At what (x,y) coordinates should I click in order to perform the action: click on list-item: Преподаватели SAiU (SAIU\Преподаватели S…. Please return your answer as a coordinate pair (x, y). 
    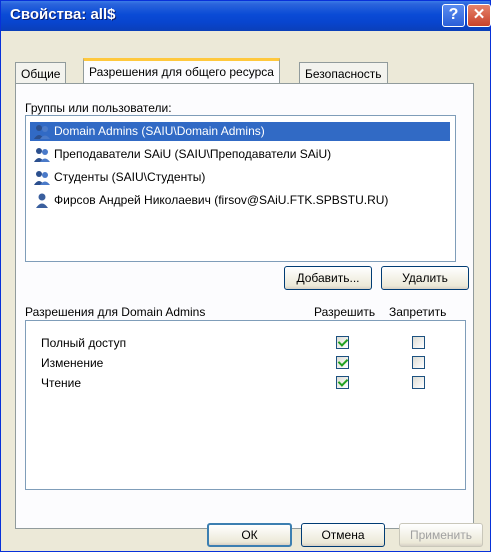
    Looking at the image, I should click on (240, 154).